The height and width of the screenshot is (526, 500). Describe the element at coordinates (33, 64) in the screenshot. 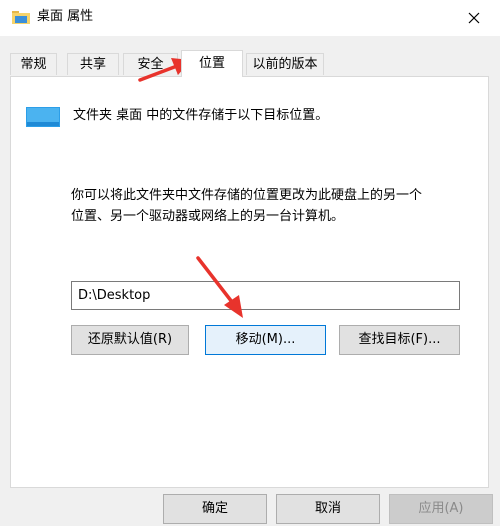

I see `tab-general: 常规` at that location.